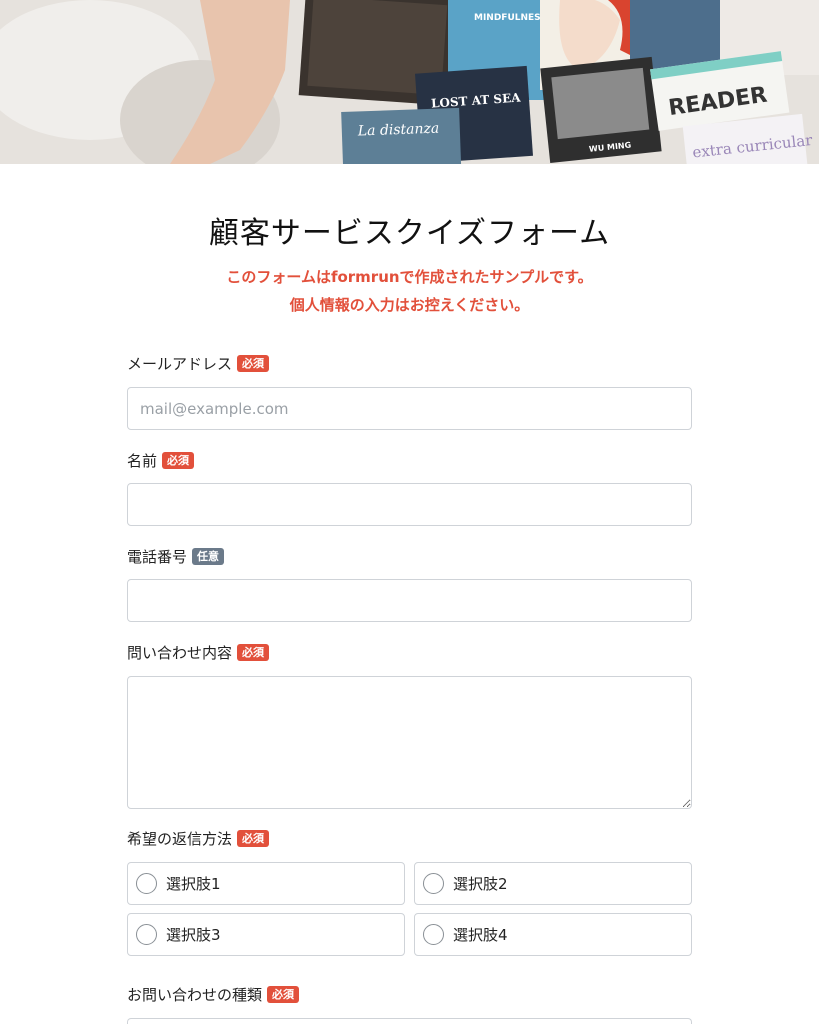  I want to click on cover-text-la-distanza: La distanza, so click(398, 130).